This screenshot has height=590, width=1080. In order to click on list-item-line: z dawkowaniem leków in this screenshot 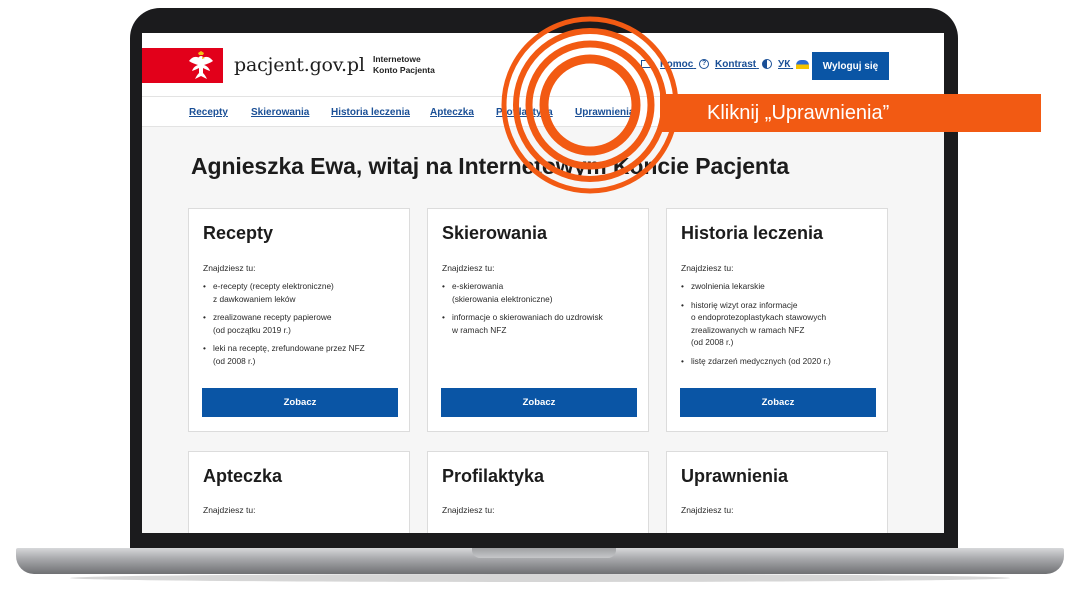, I will do `click(254, 298)`.